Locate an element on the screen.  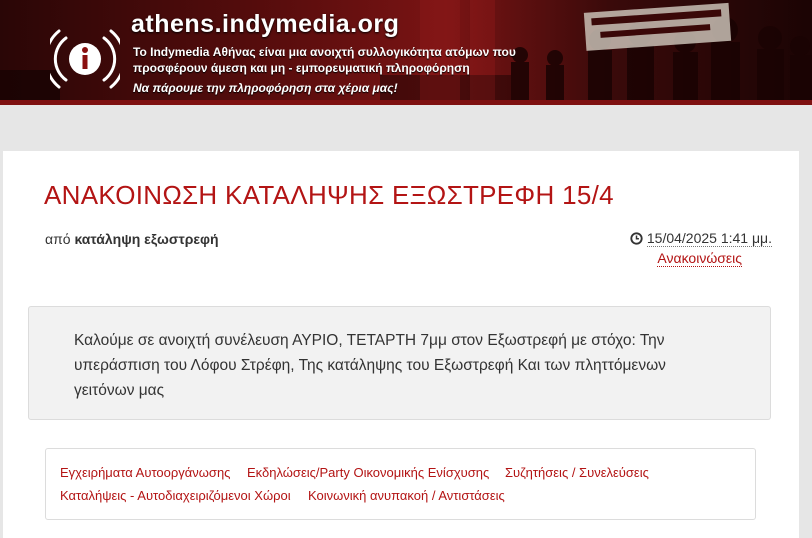
indymedia-i-broadcast-icon is located at coordinates (85, 59).